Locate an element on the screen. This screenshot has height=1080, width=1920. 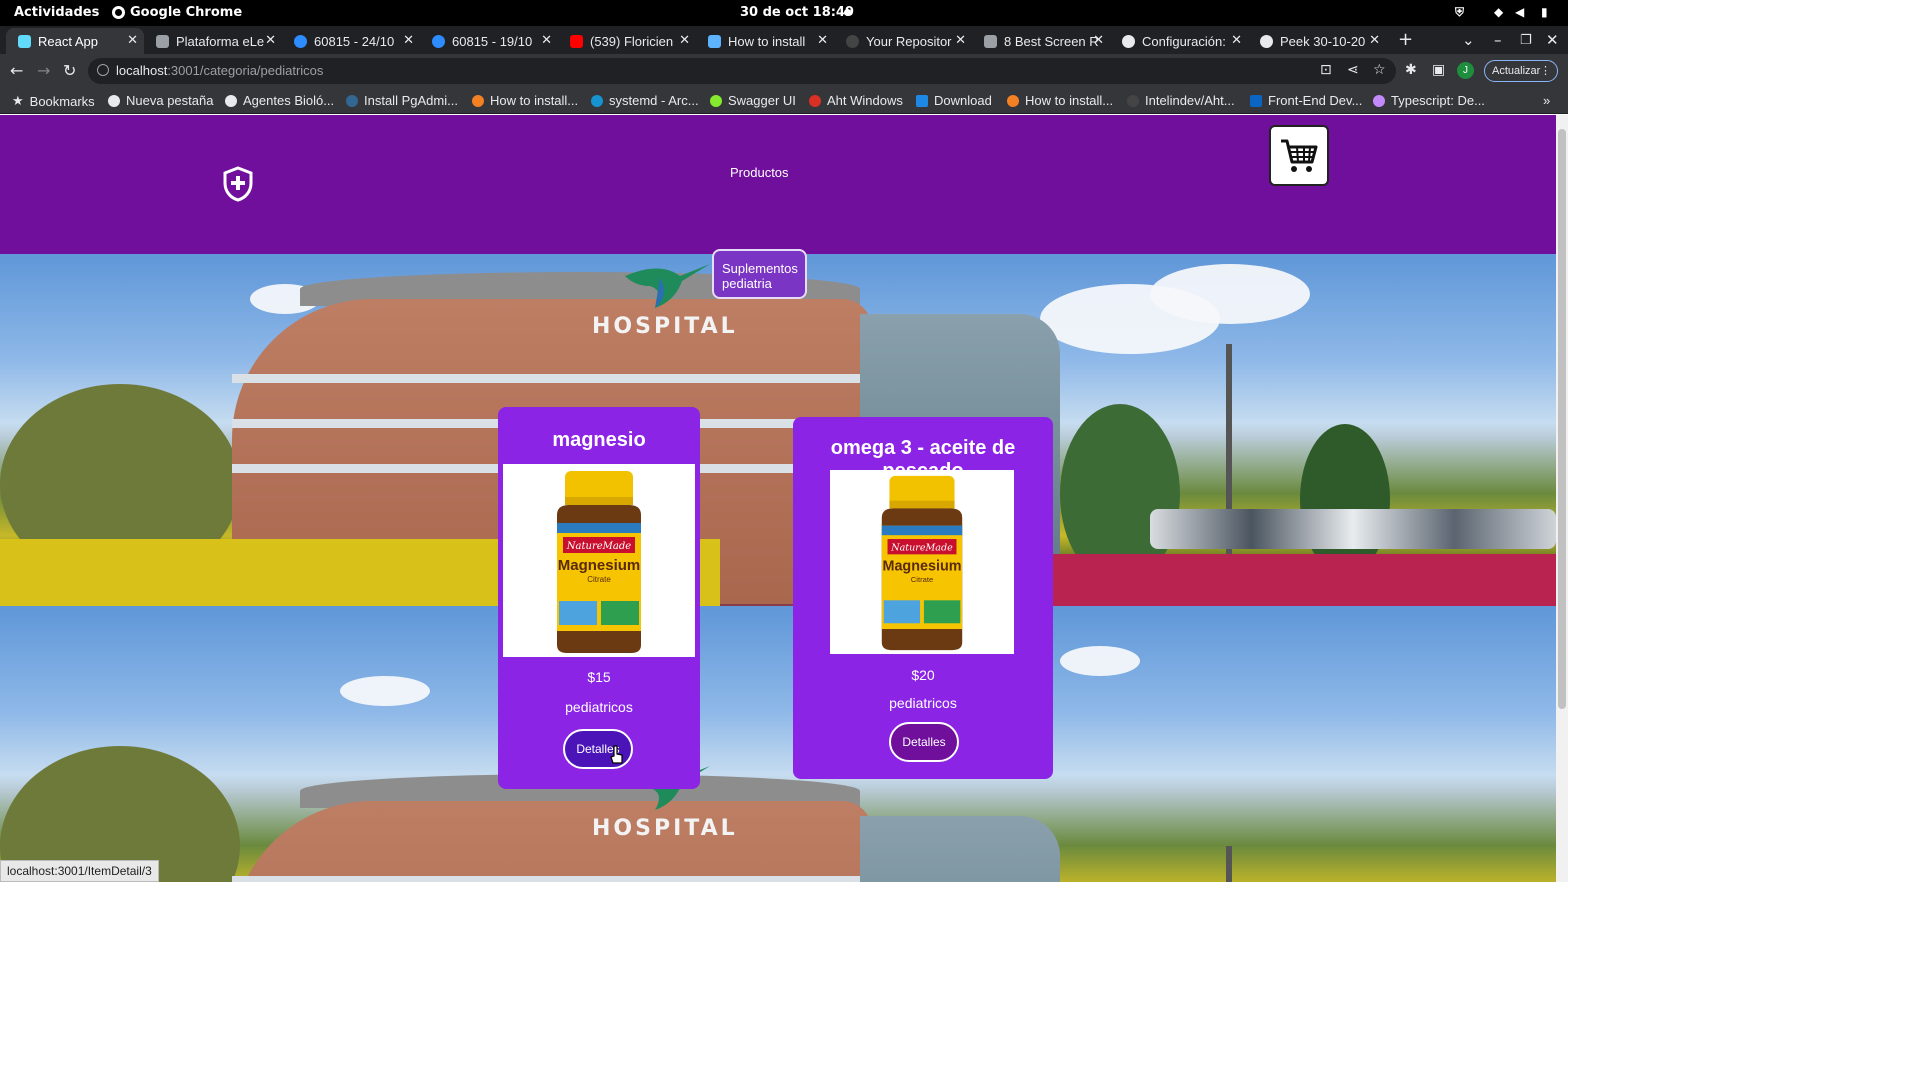
tab-title: How to install is located at coordinates (767, 41).